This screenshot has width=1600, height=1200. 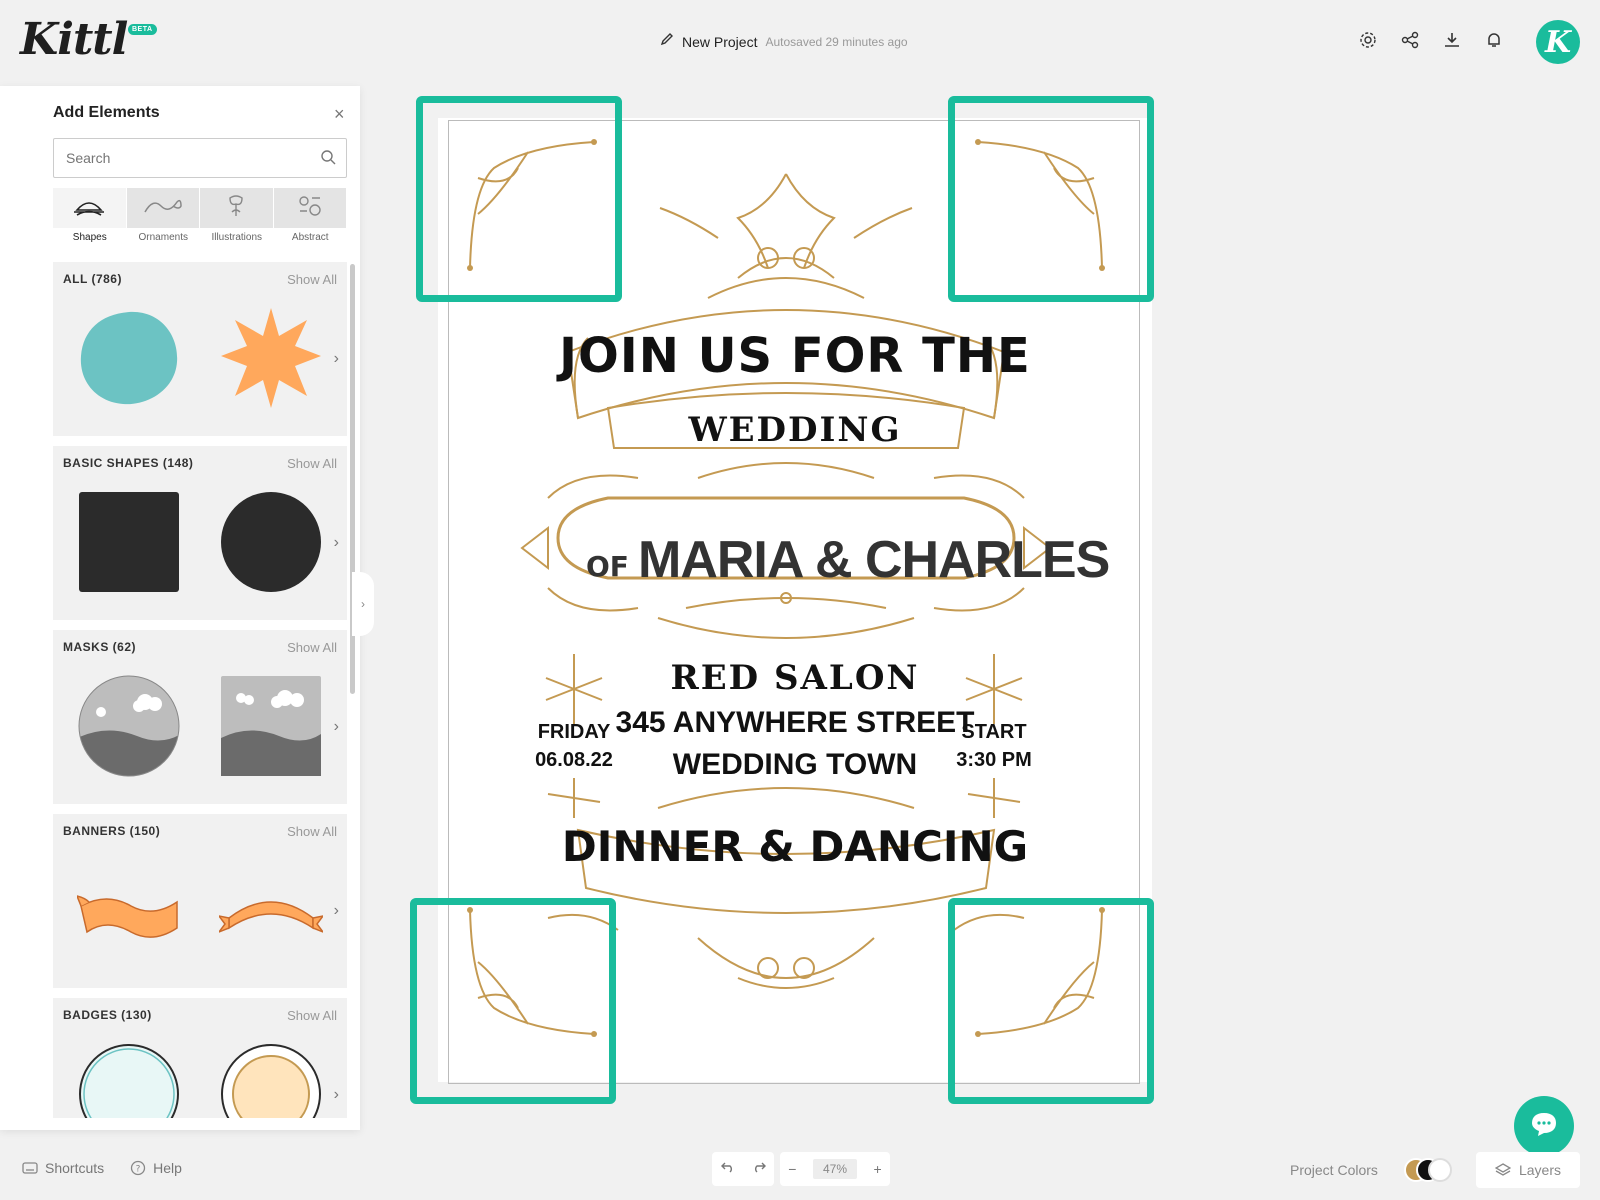 What do you see at coordinates (271, 542) in the screenshot?
I see `circle-shape-thumb` at bounding box center [271, 542].